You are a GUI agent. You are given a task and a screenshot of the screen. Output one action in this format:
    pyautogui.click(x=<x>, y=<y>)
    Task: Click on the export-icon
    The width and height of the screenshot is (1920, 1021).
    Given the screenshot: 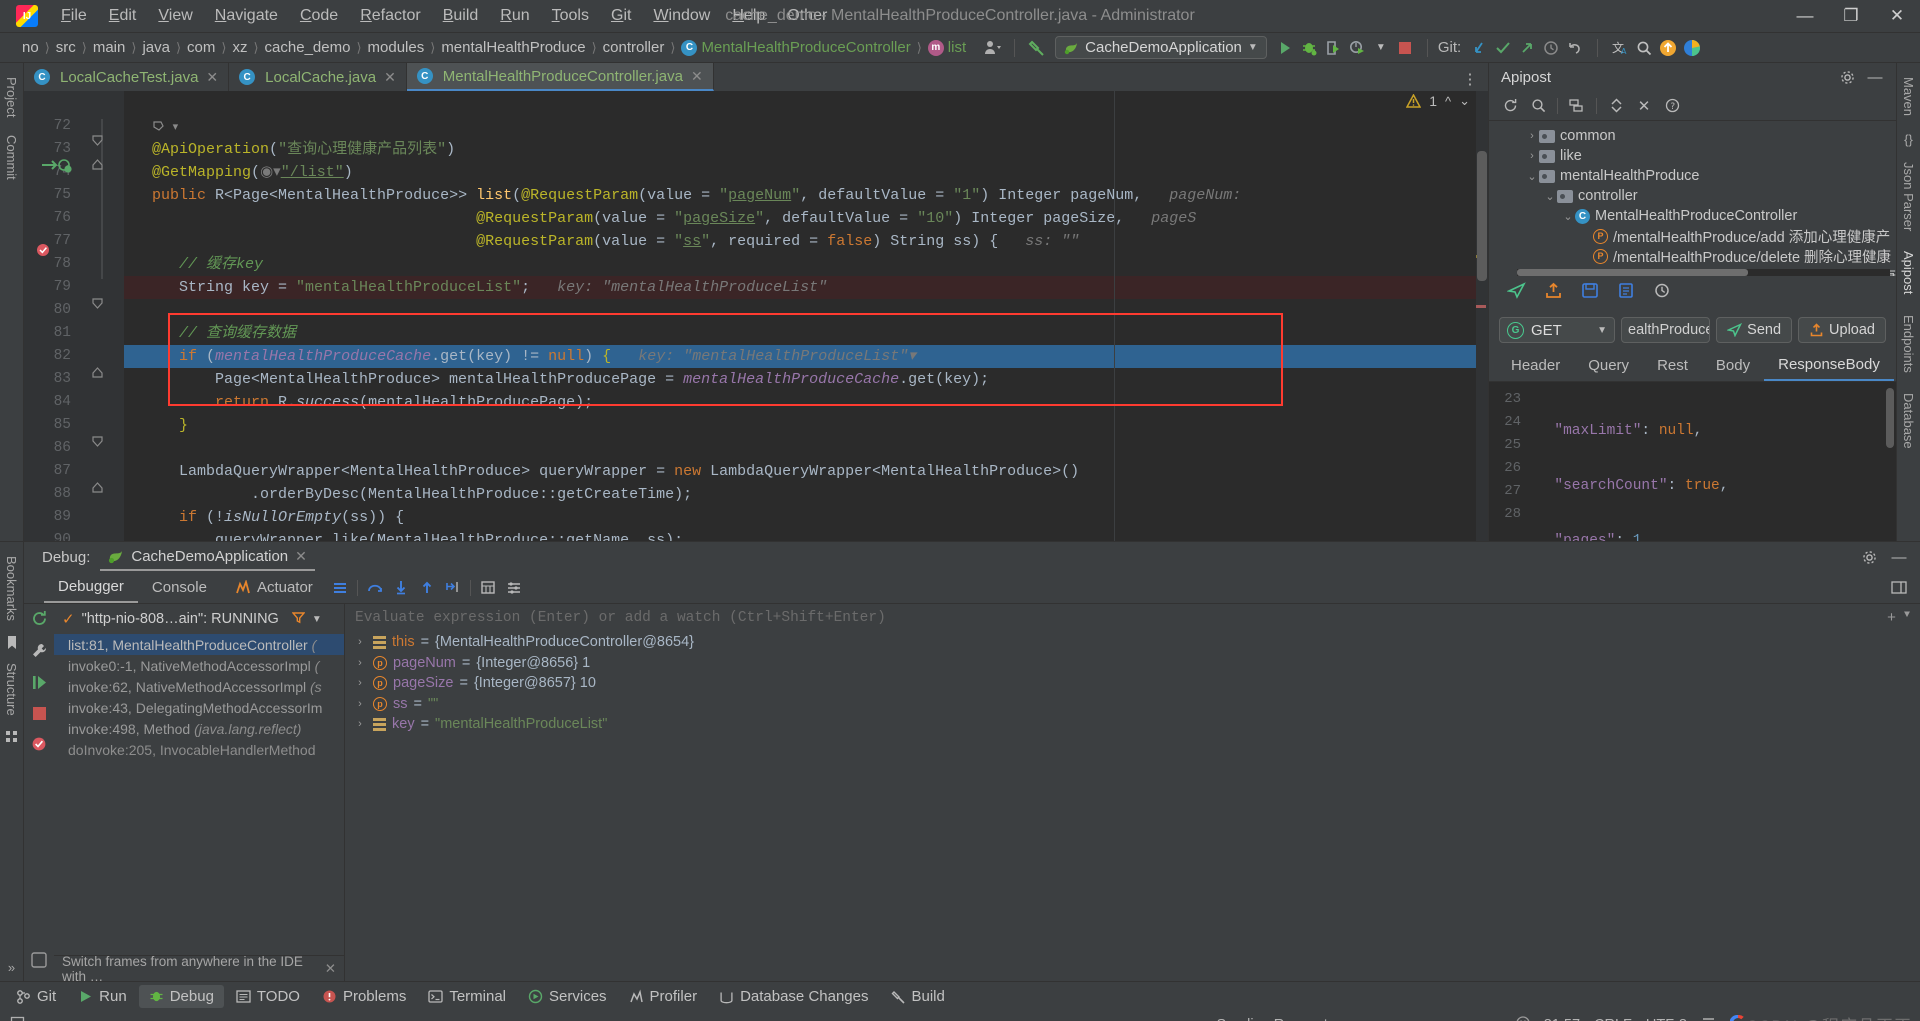 What is the action you would take?
    pyautogui.click(x=1553, y=293)
    